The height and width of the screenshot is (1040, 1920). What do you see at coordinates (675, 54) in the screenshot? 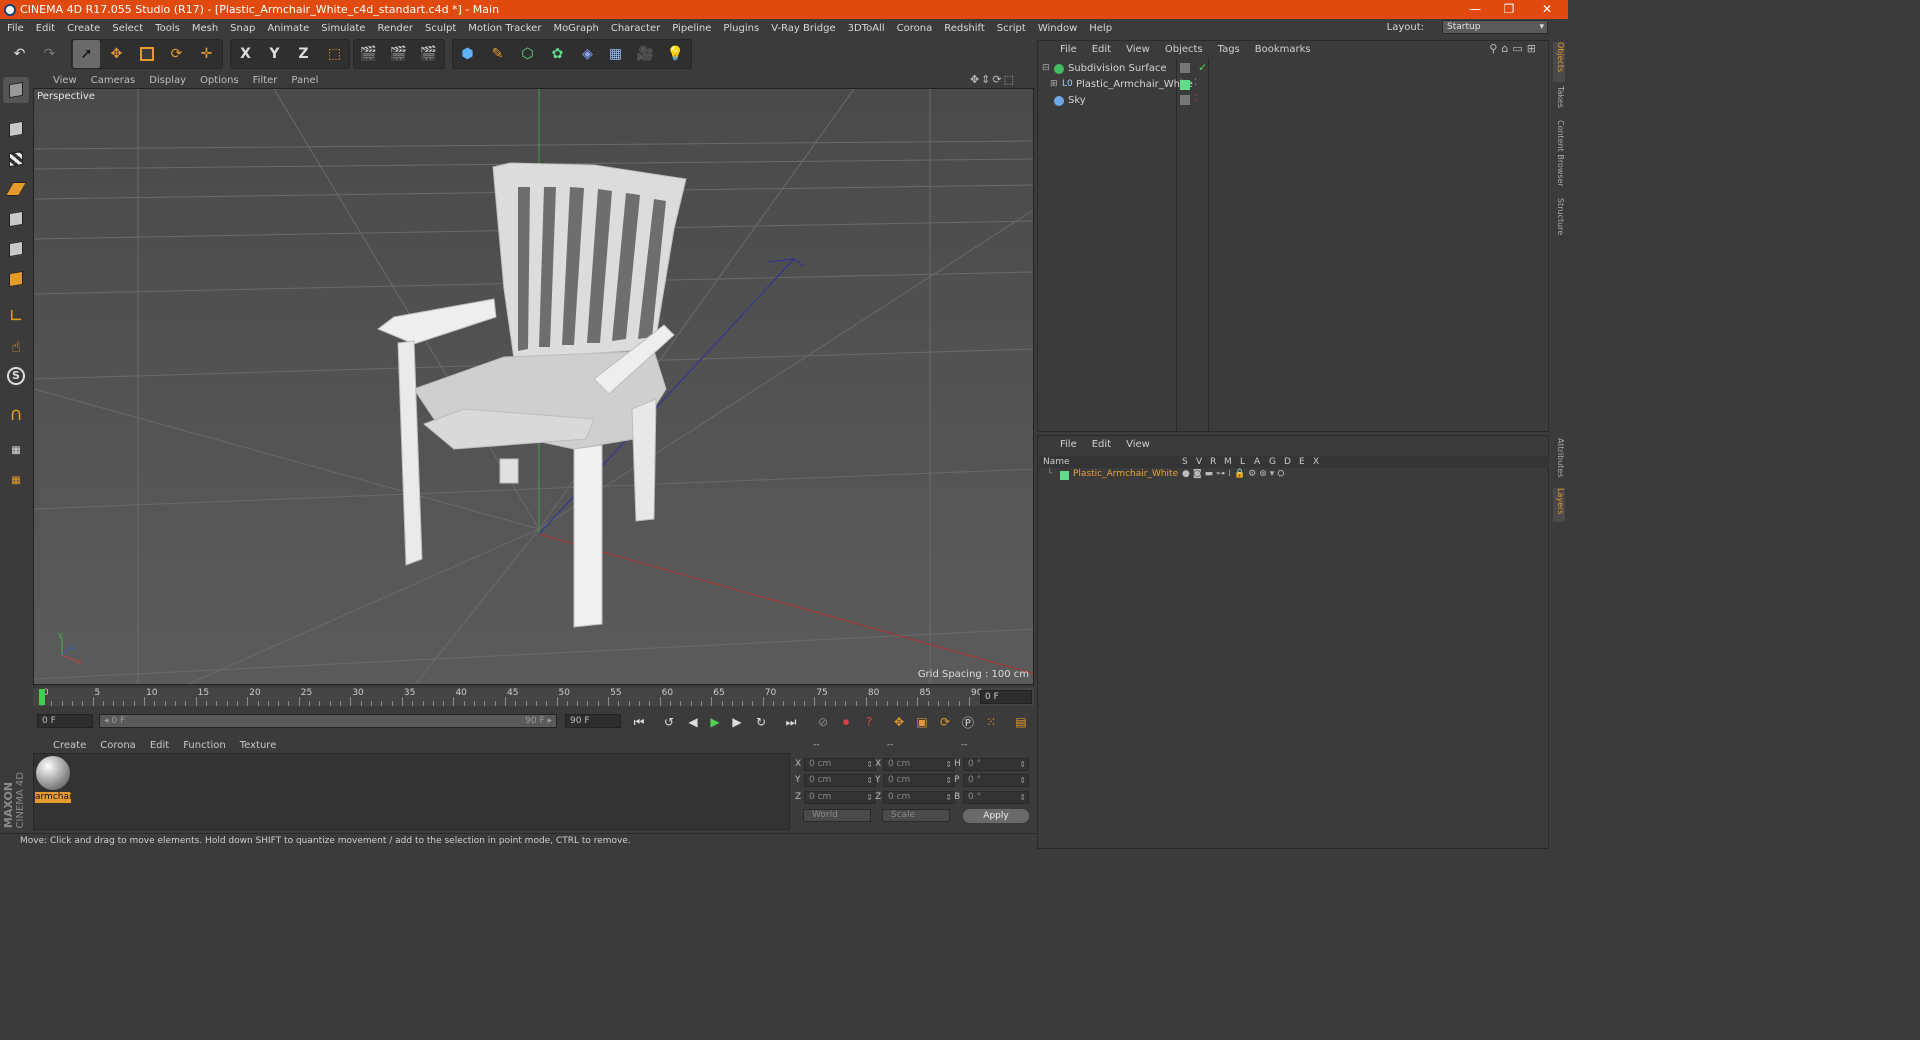
I see `light-icon: 💡` at bounding box center [675, 54].